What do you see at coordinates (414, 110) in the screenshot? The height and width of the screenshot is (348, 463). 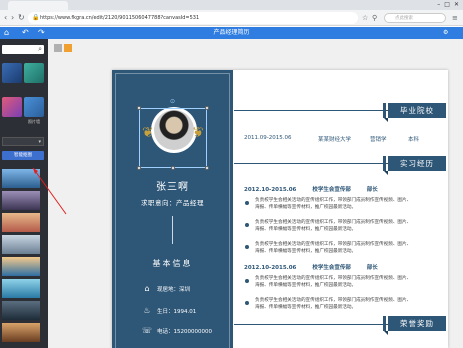 I see `section-education-title: 毕业院校` at bounding box center [414, 110].